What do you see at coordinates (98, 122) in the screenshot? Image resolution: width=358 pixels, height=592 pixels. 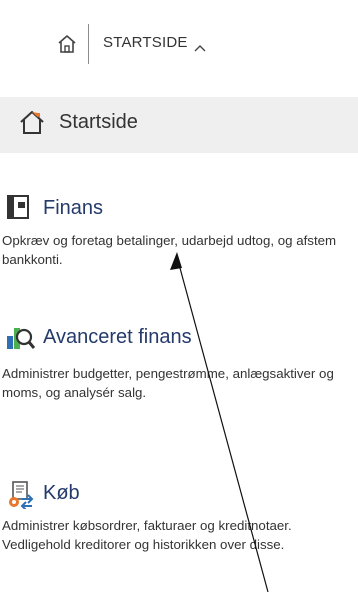 I see `active-nav-label: Startside` at bounding box center [98, 122].